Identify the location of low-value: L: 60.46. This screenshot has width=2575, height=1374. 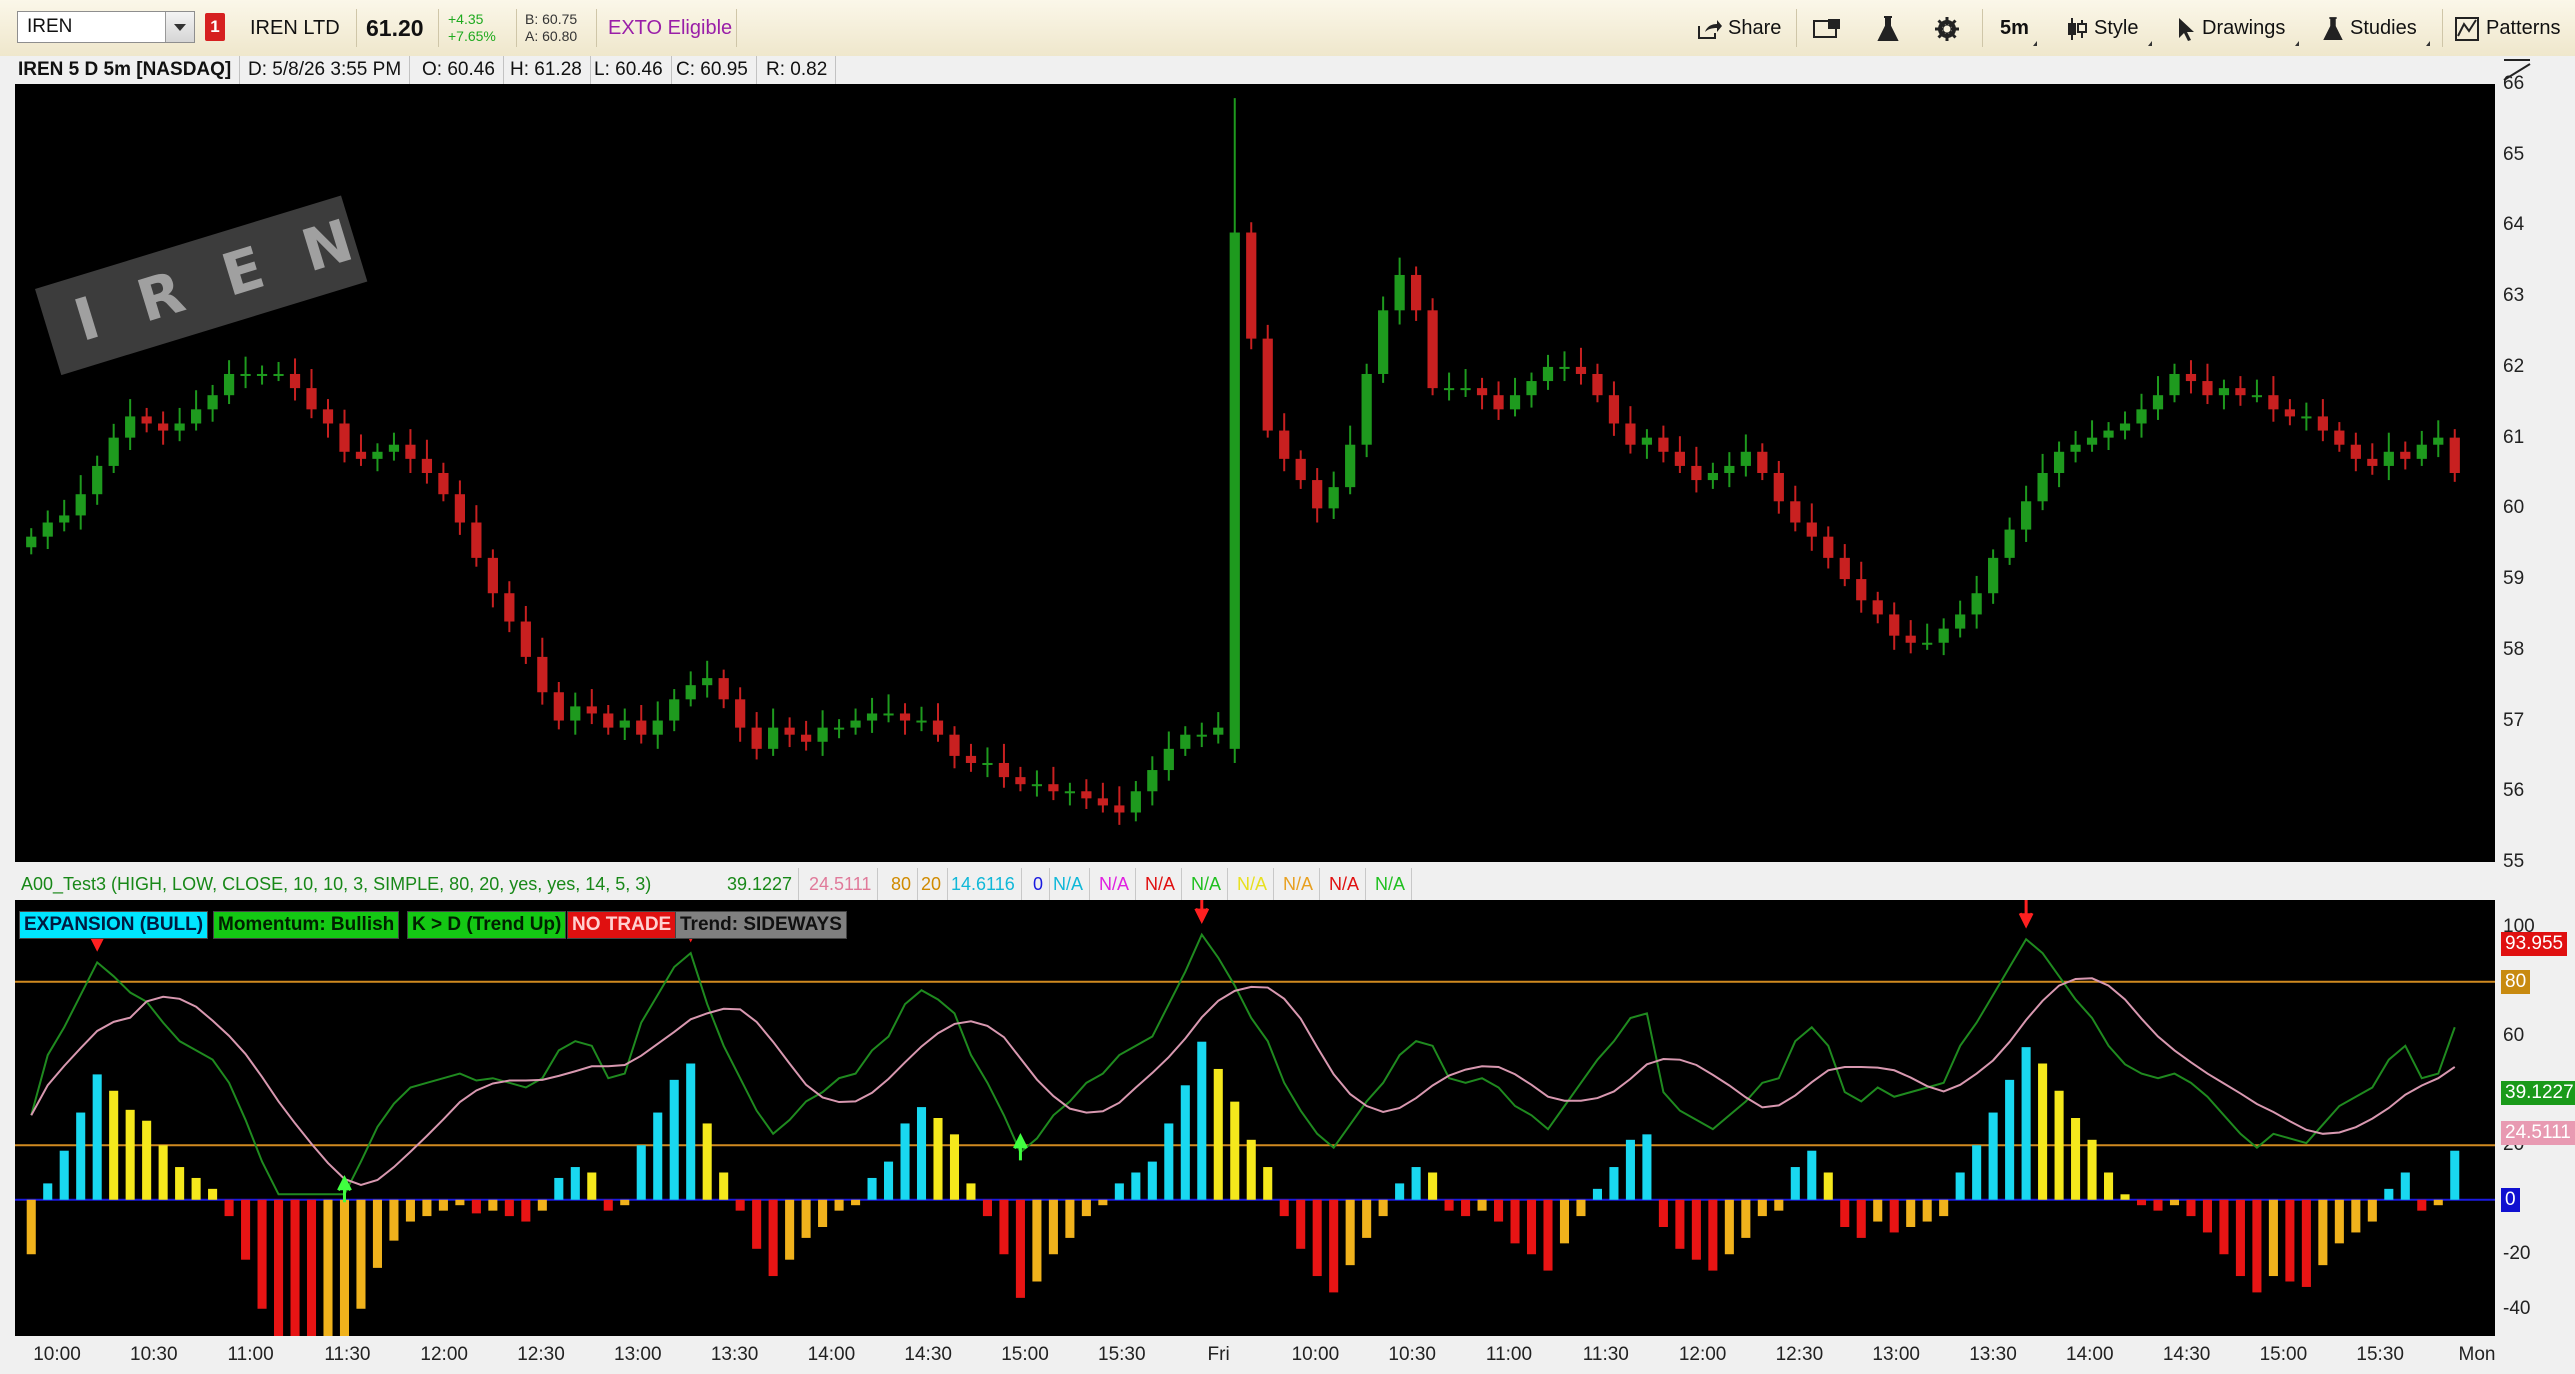
(633, 70).